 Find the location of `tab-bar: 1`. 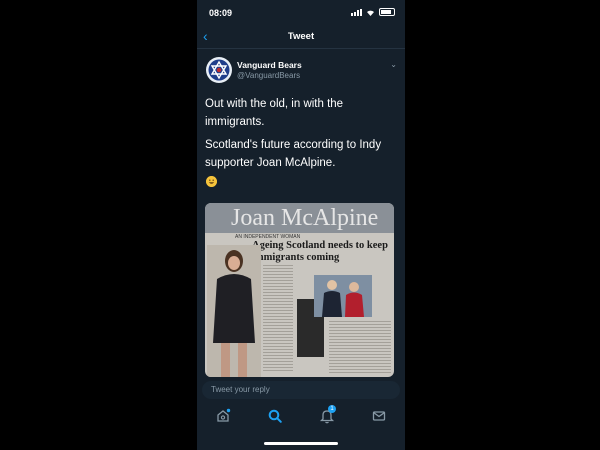

tab-bar: 1 is located at coordinates (301, 417).